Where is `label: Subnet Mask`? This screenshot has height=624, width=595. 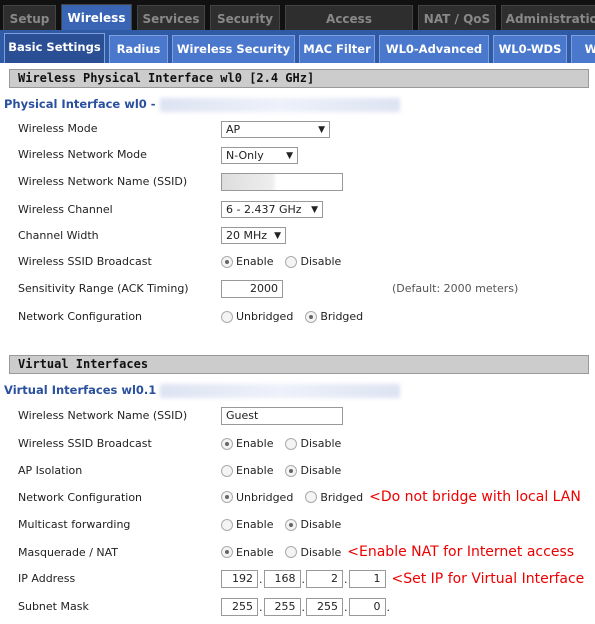
label: Subnet Mask is located at coordinates (53, 606).